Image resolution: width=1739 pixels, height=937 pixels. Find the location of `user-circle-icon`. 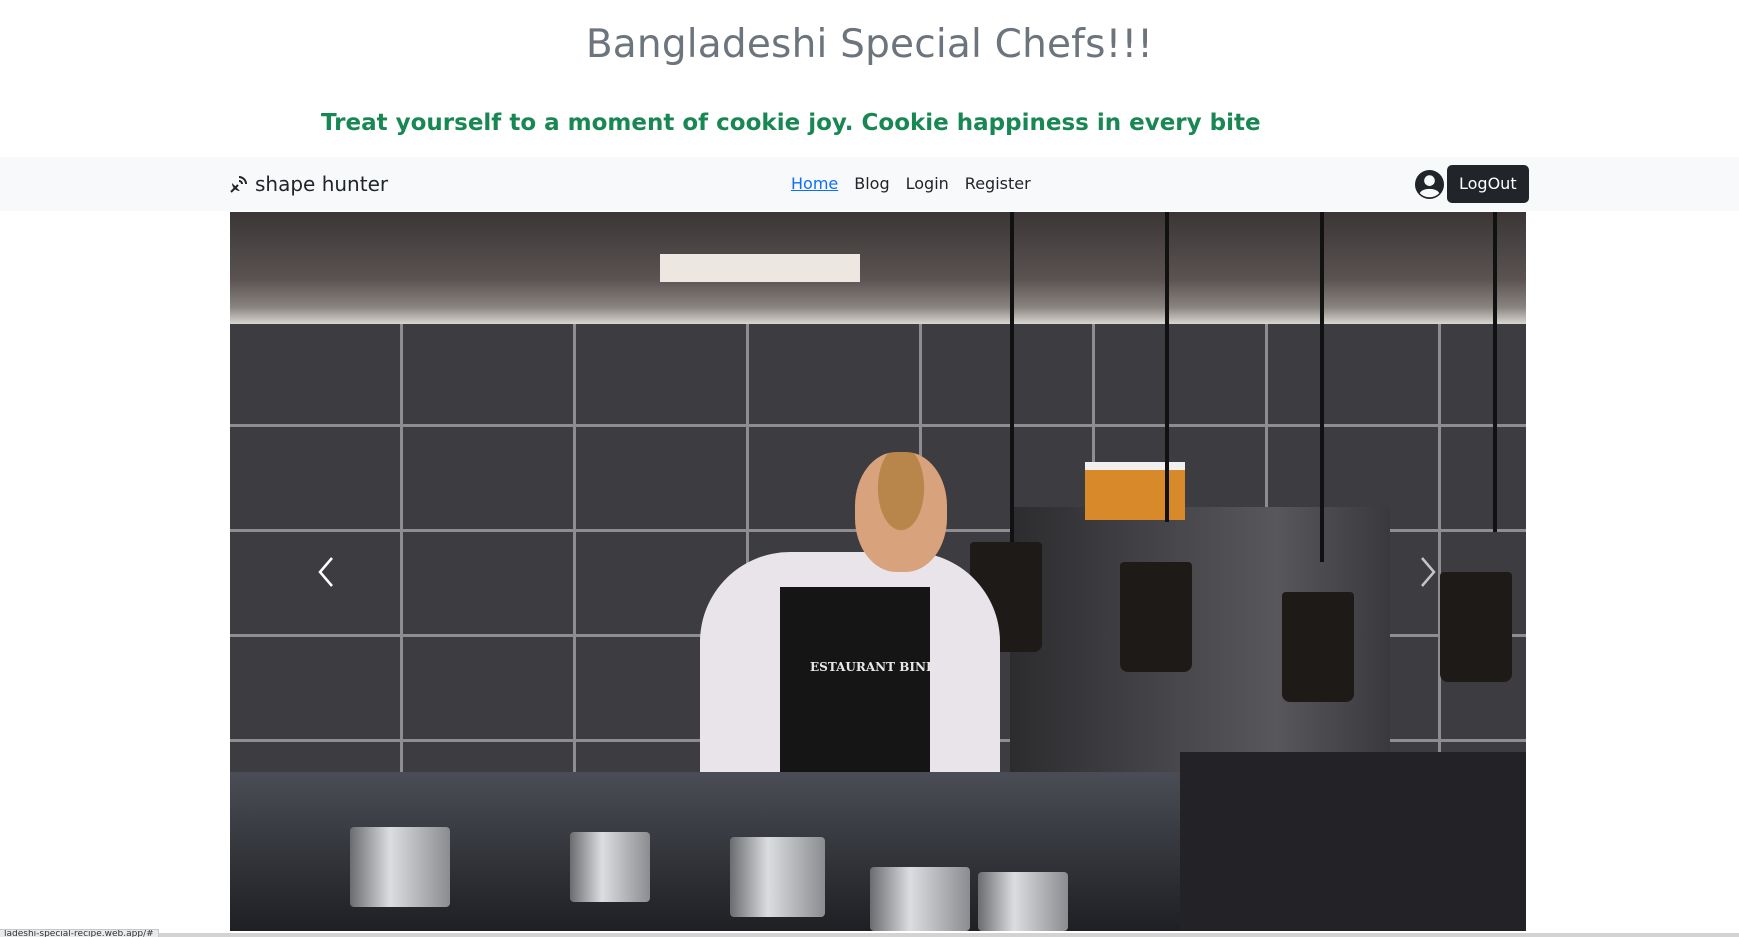

user-circle-icon is located at coordinates (1429, 184).